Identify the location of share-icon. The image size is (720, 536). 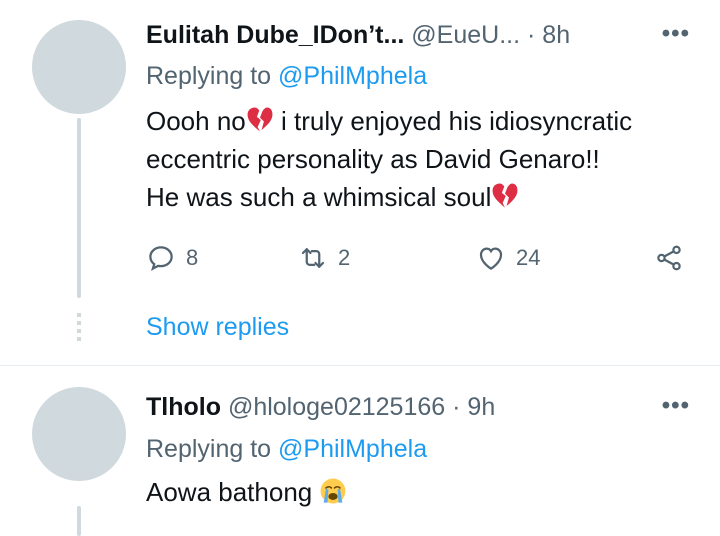
(669, 258).